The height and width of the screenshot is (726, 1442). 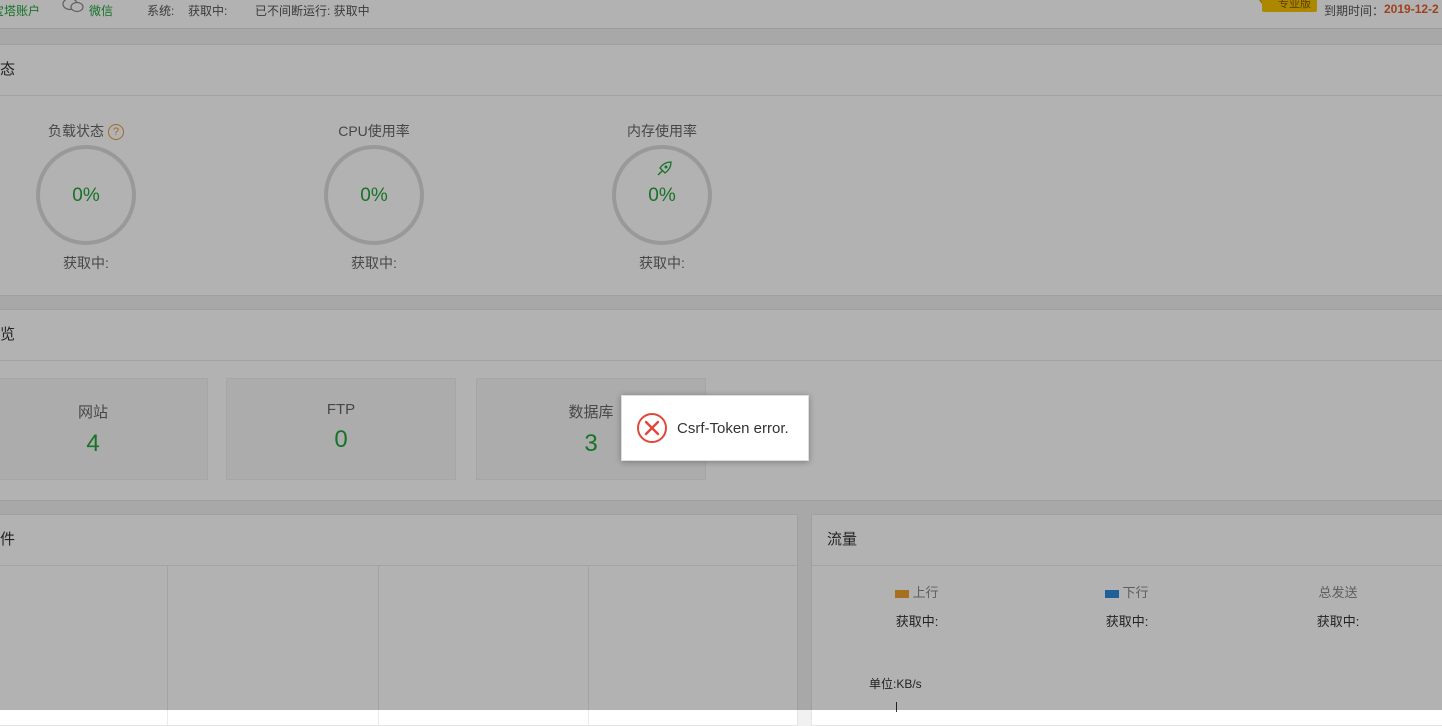 What do you see at coordinates (652, 428) in the screenshot?
I see `error-circle-icon` at bounding box center [652, 428].